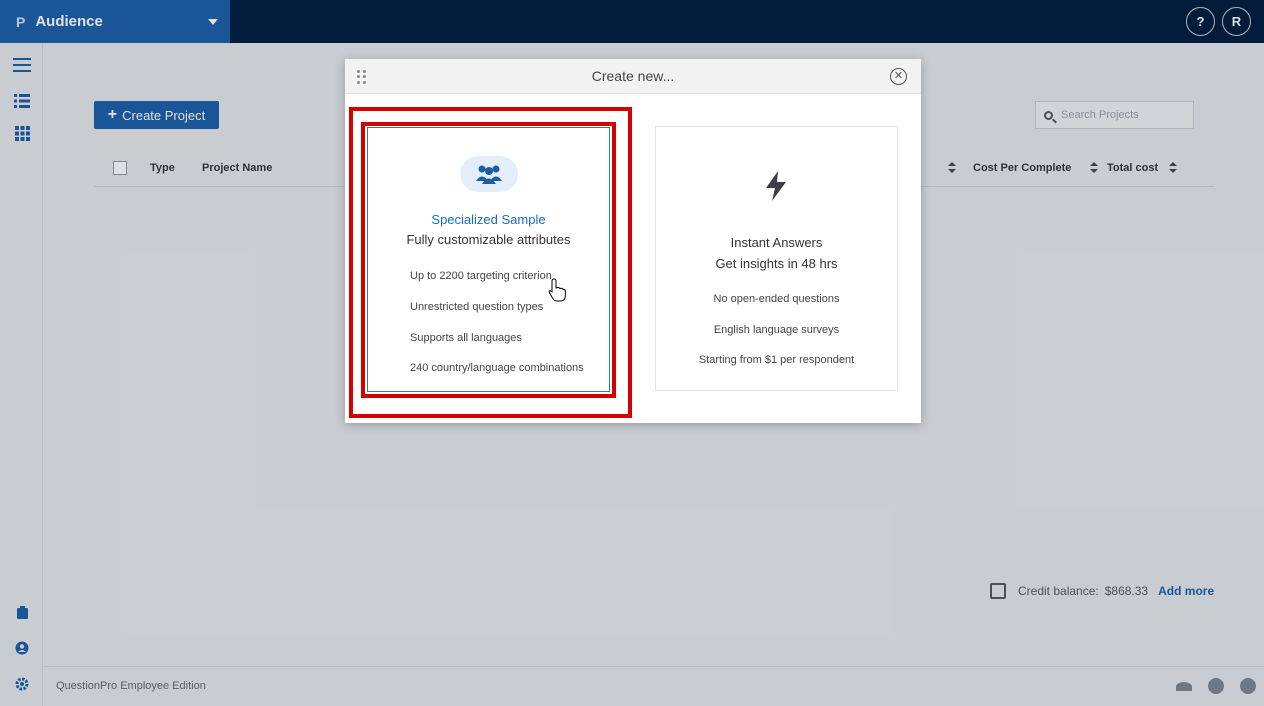 Image resolution: width=1264 pixels, height=706 pixels. I want to click on dialog-header: Create new... ✕, so click(633, 76).